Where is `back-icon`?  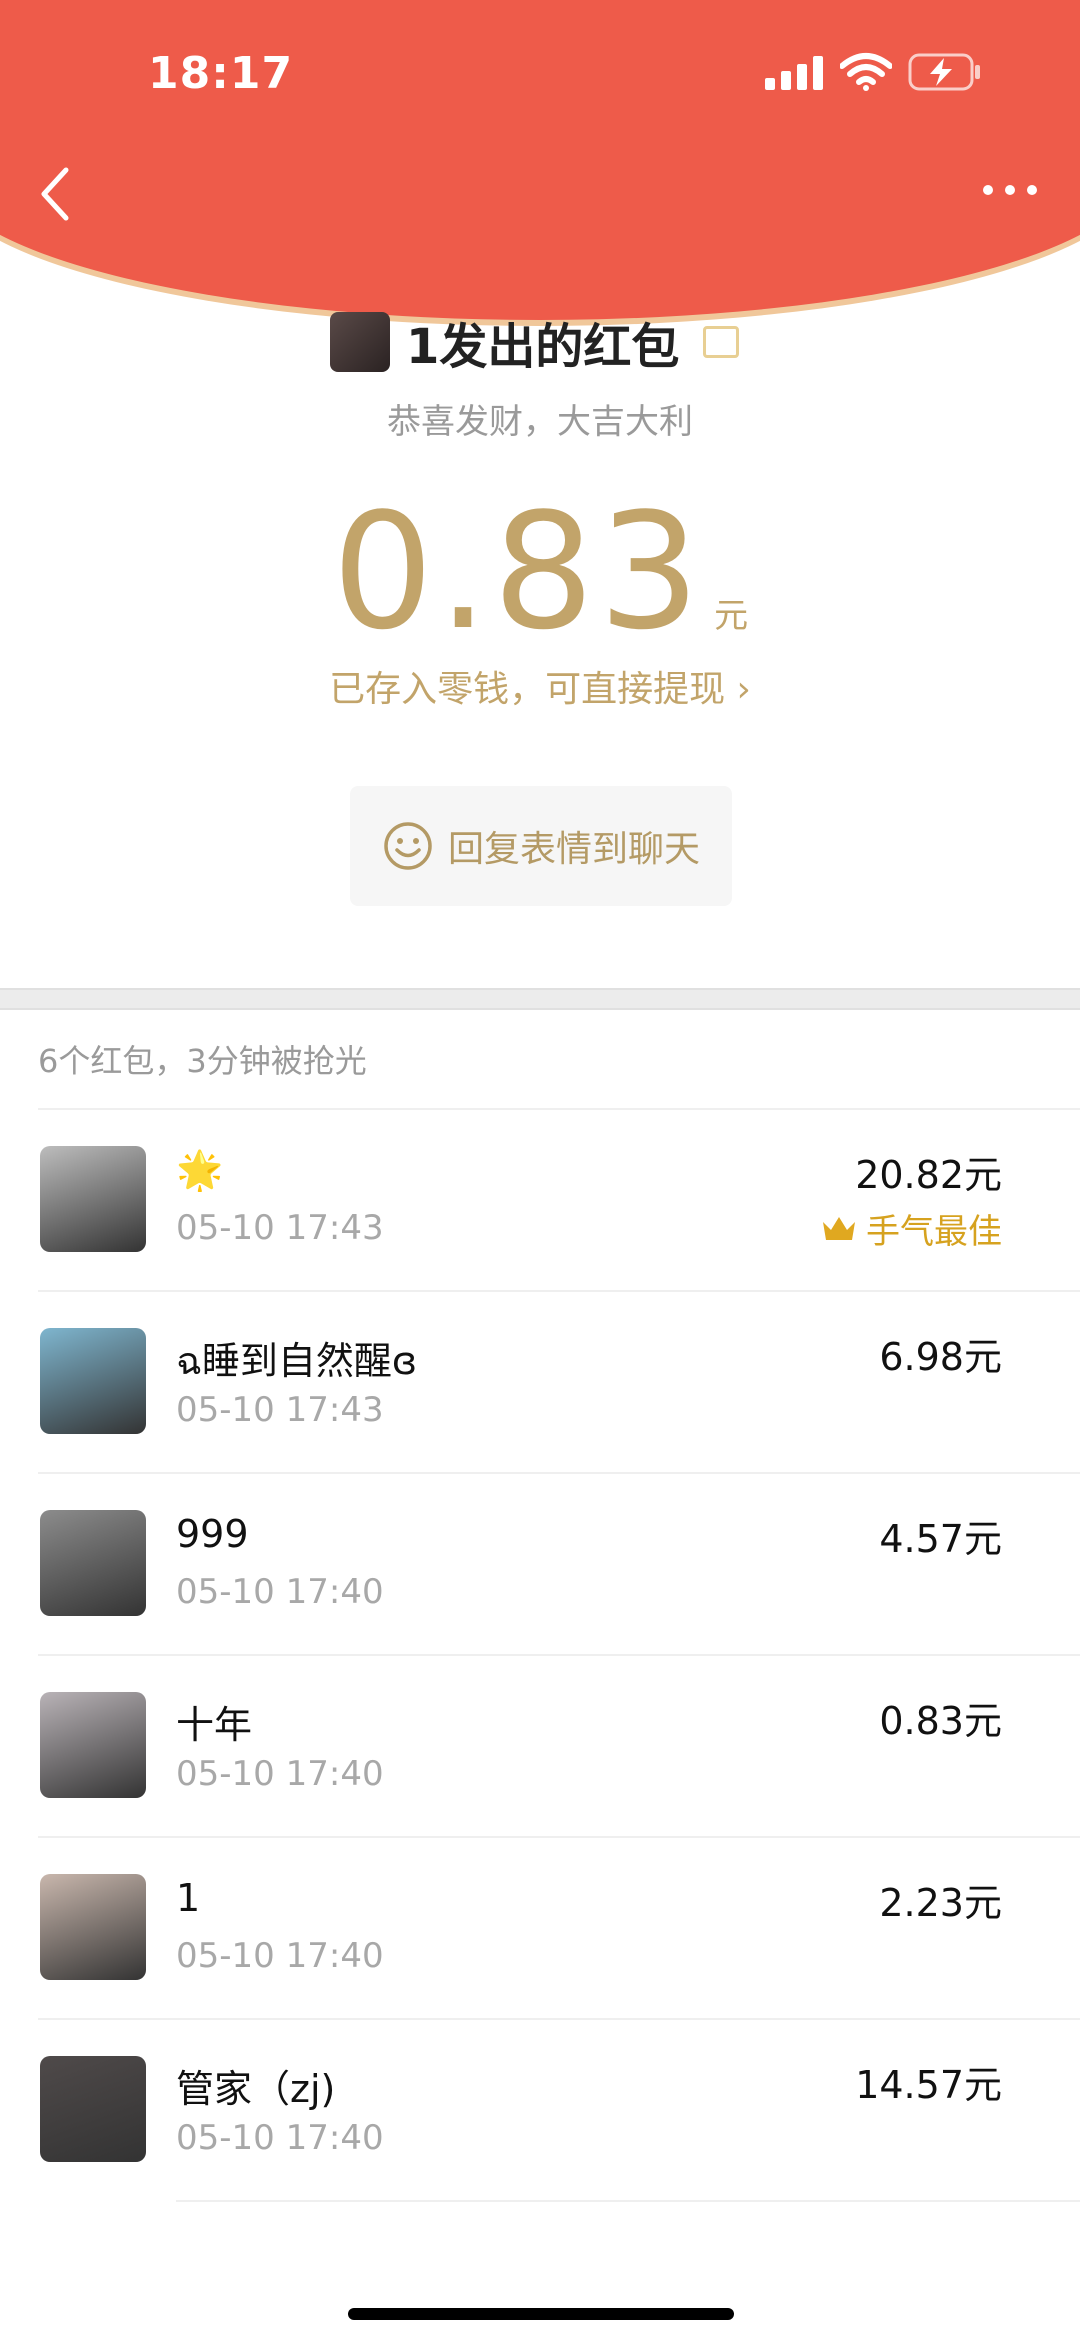
back-icon is located at coordinates (56, 194).